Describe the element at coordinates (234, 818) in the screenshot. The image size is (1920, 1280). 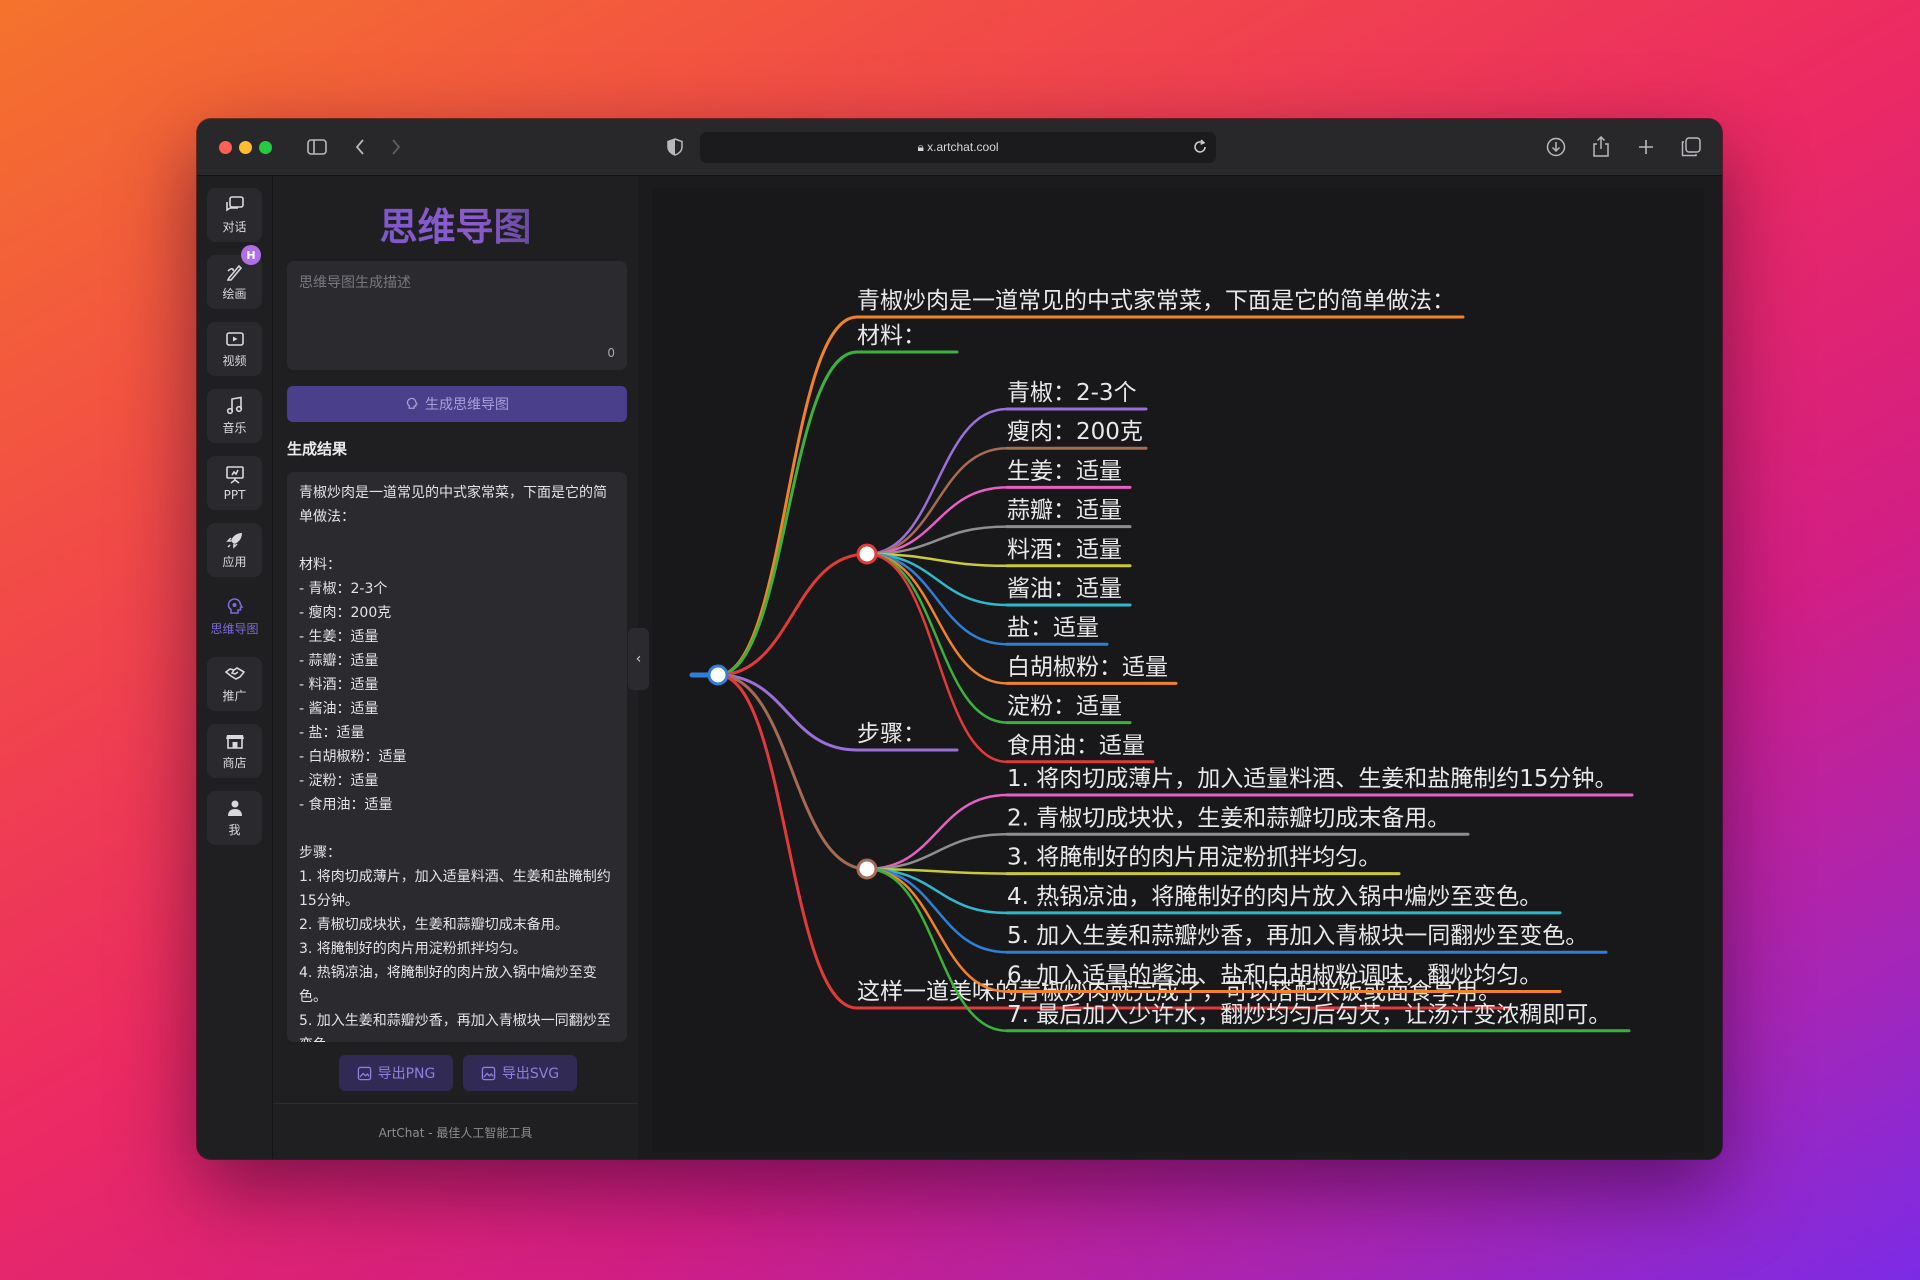
I see `sidebar-item-me: 我` at that location.